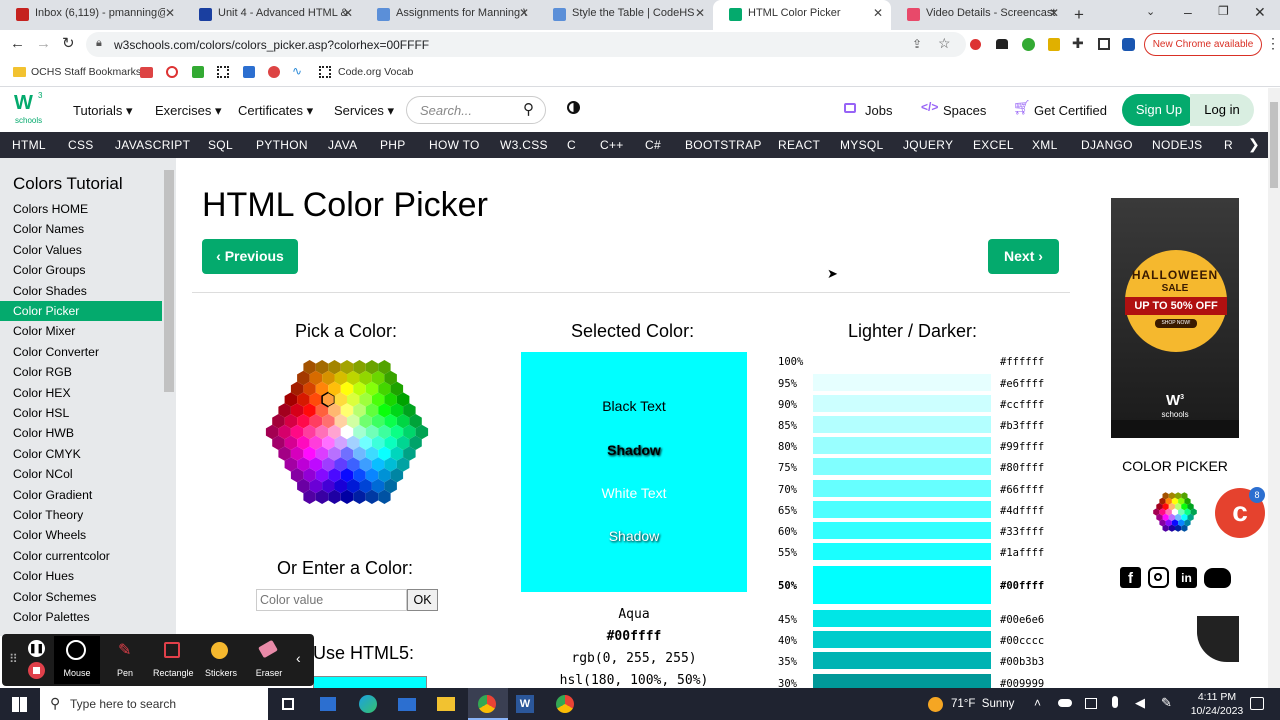 Image resolution: width=1280 pixels, height=720 pixels. Describe the element at coordinates (36, 648) in the screenshot. I see `pause-button: ❚❚` at that location.